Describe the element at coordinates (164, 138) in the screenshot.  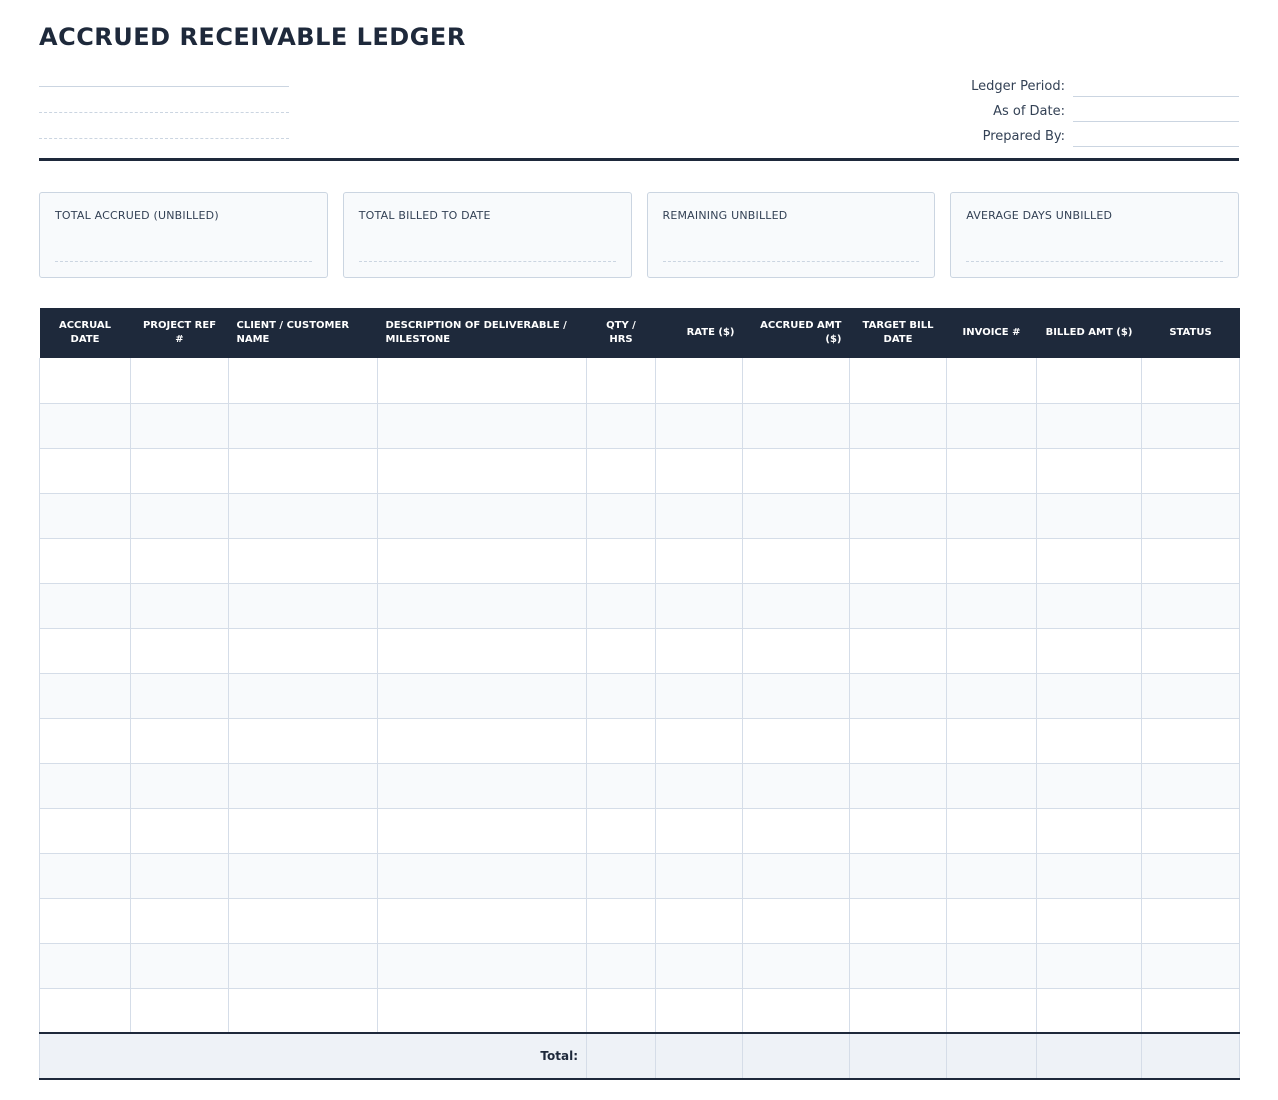
I see `company-contact-line` at that location.